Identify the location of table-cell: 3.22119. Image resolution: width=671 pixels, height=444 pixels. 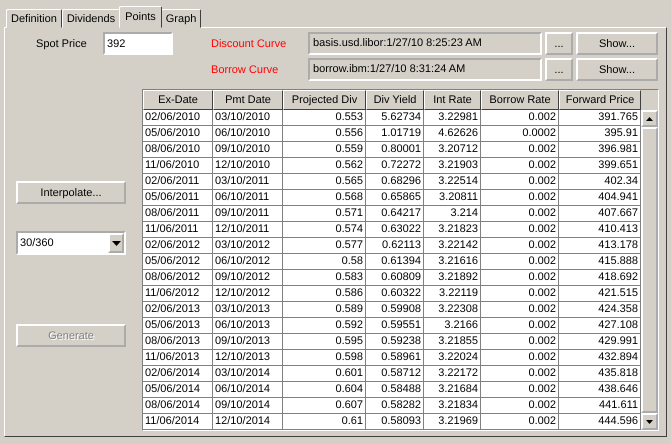
(452, 294).